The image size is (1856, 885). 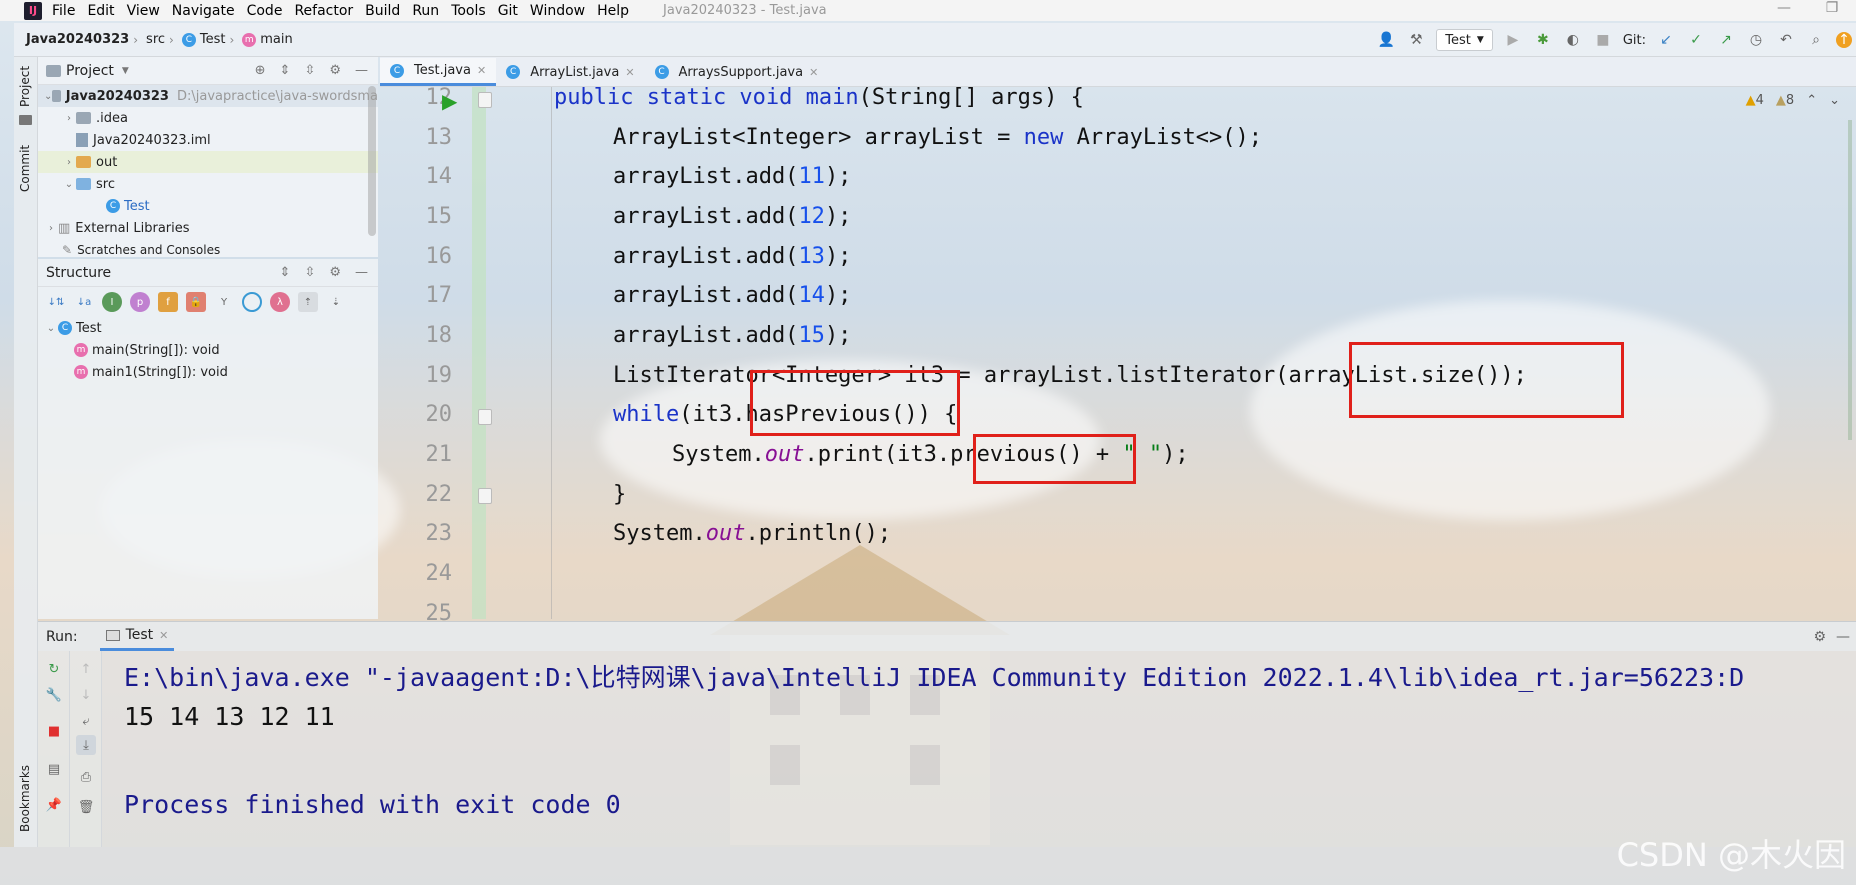 I want to click on structure-item-class: ⌄ C Test, so click(x=208, y=328).